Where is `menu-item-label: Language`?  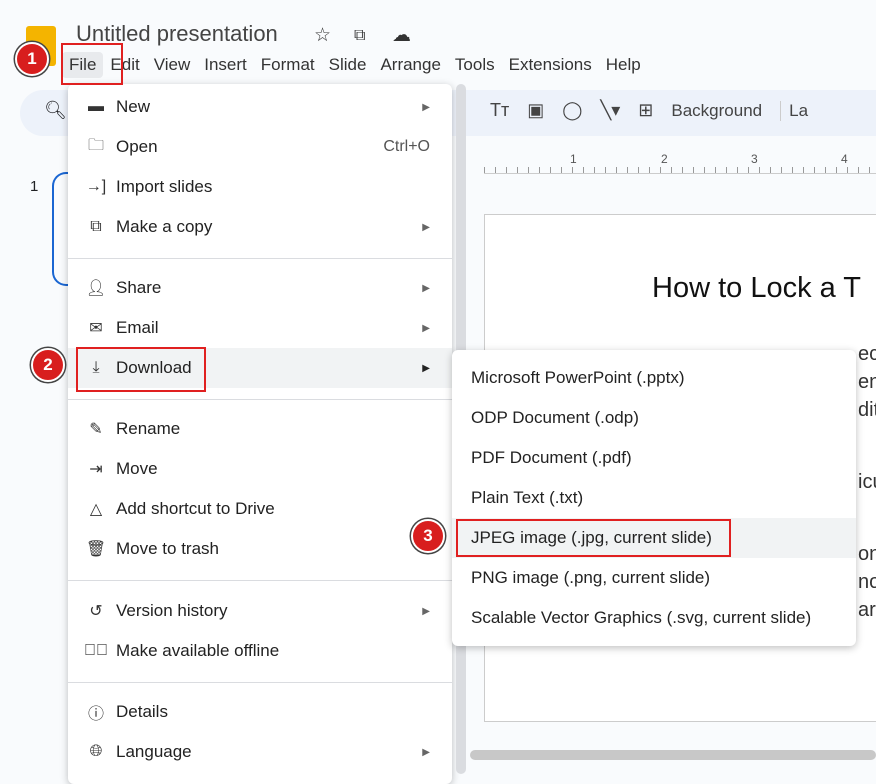
menu-item-label: Language is located at coordinates (154, 751).